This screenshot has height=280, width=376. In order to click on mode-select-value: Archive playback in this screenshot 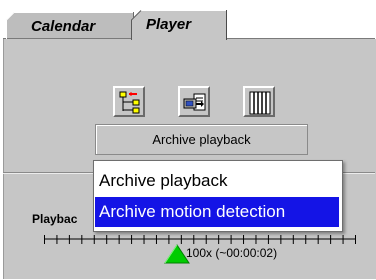, I will do `click(201, 139)`.